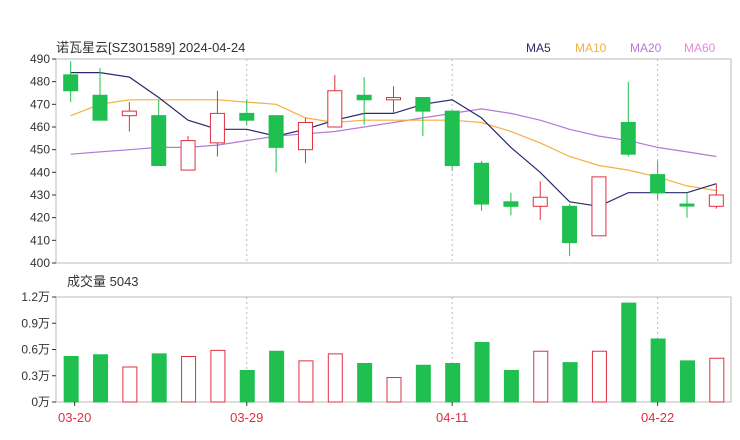  What do you see at coordinates (74, 417) in the screenshot?
I see `date-tick-label: 03-20` at bounding box center [74, 417].